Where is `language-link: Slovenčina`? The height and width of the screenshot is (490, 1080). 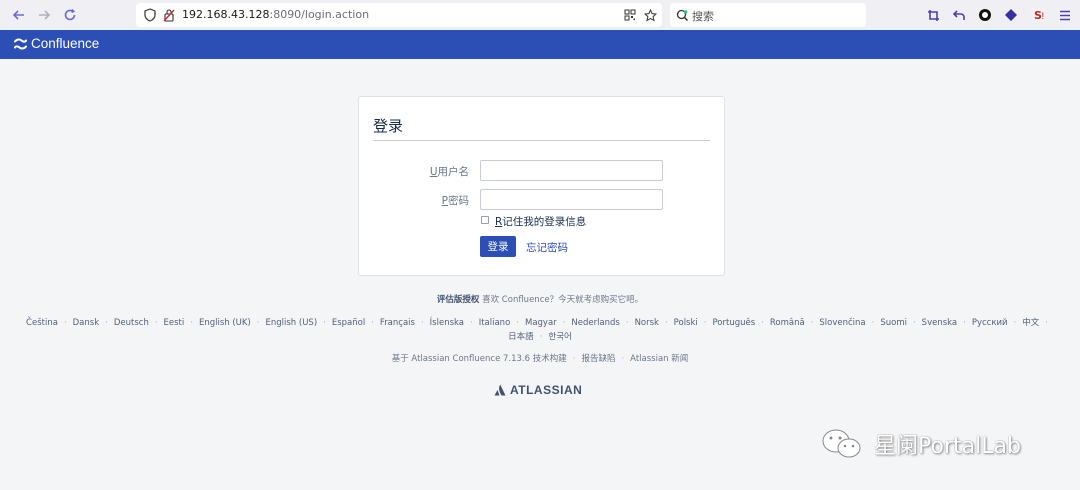
language-link: Slovenčina is located at coordinates (842, 323).